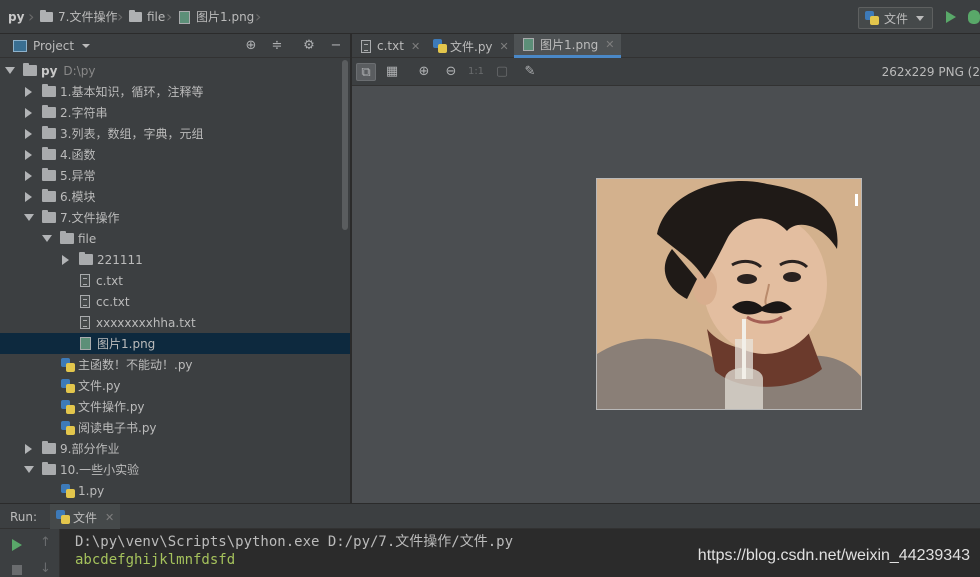 The image size is (980, 577). Describe the element at coordinates (251, 46) in the screenshot. I see `locate-icon: ⊕` at that location.